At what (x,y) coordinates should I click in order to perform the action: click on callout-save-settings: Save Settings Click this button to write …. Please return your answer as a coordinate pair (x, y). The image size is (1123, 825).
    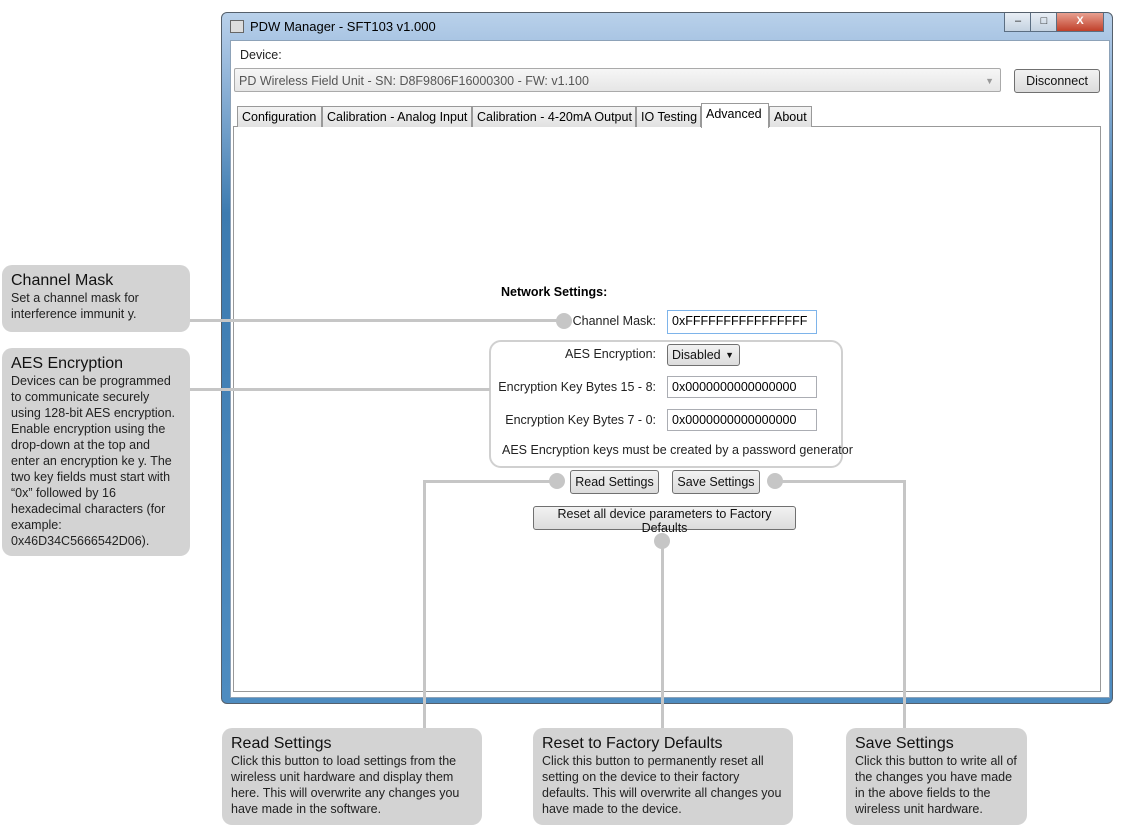
    Looking at the image, I should click on (936, 776).